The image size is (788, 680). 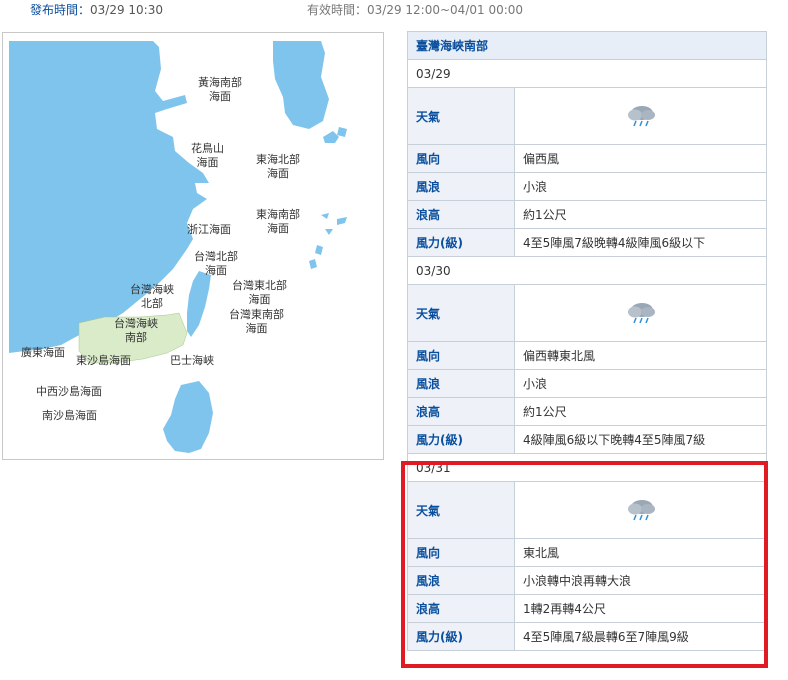 I want to click on table-row: 風向 東北風, so click(x=587, y=552).